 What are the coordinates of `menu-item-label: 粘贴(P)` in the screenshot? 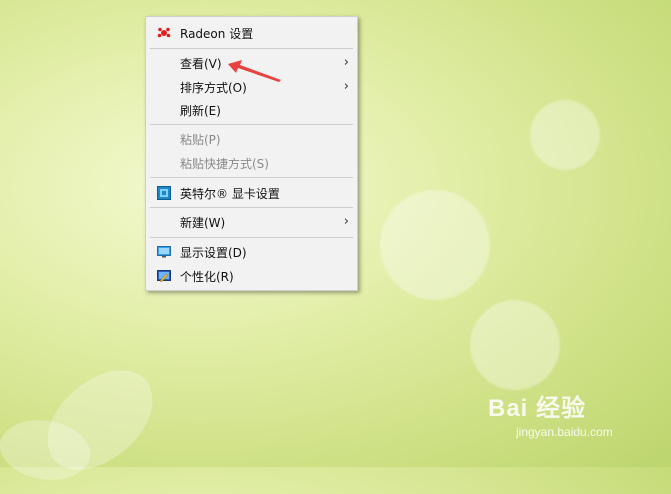 It's located at (200, 139).